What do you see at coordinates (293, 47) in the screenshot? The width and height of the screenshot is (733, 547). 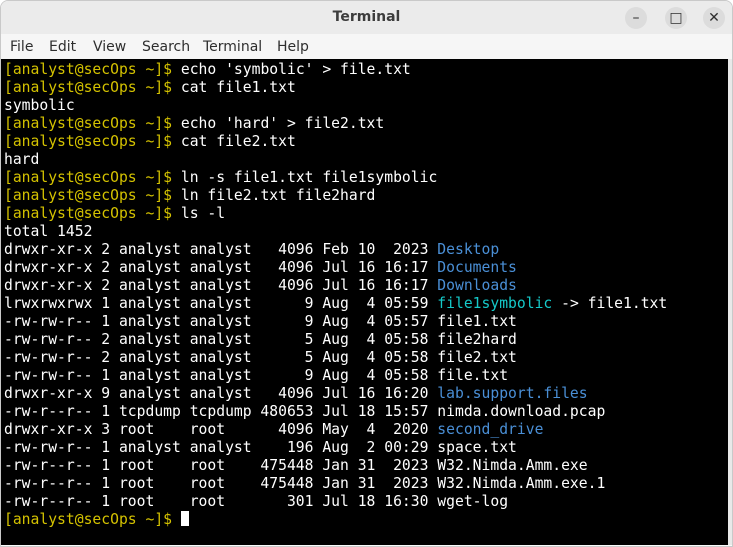 I see `menu-help: Help` at bounding box center [293, 47].